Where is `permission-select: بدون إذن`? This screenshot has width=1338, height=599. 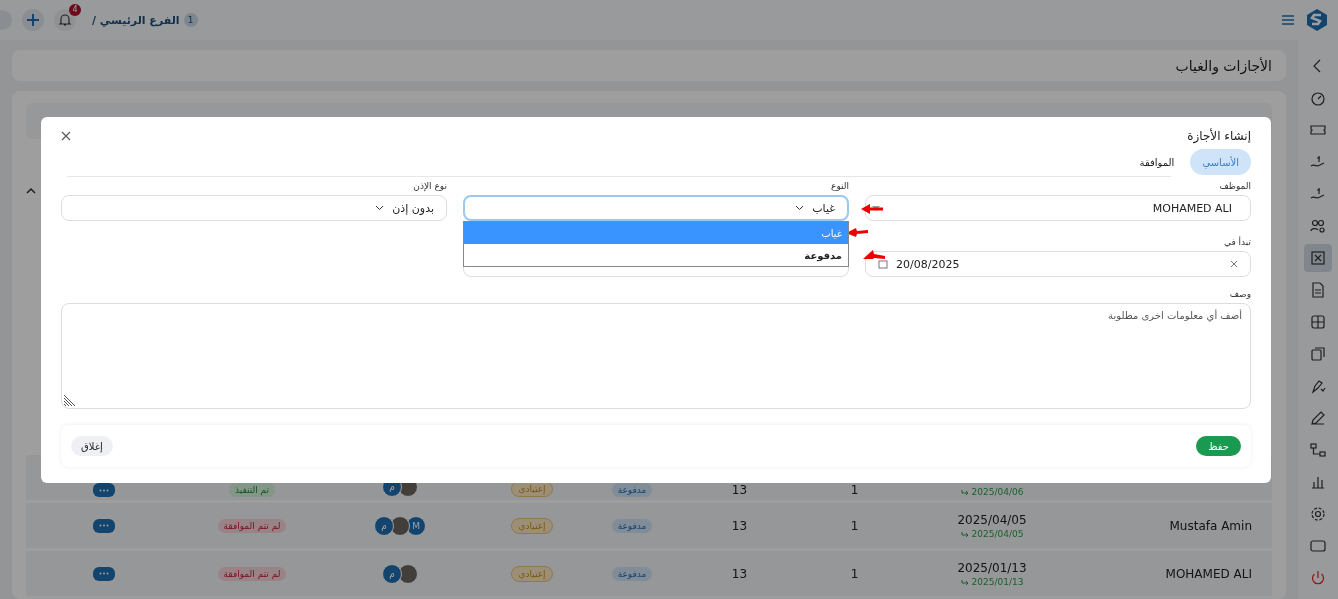 permission-select: بدون إذن is located at coordinates (254, 208).